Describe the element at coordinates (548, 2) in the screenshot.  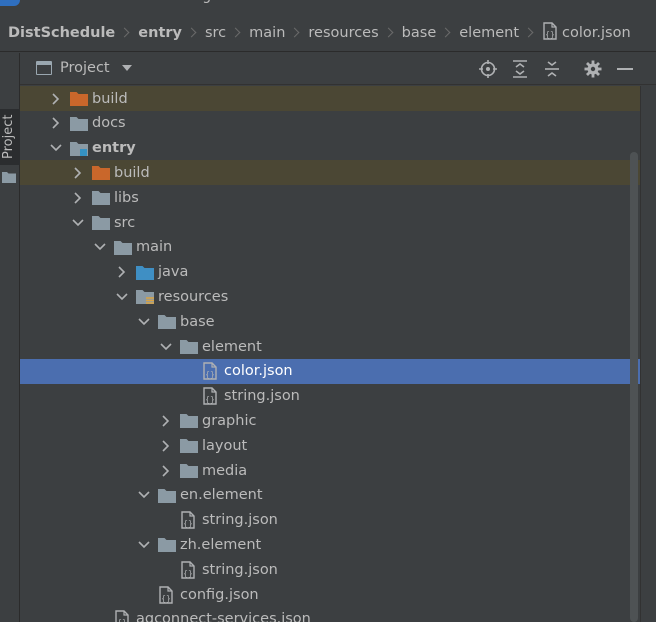
I see `menu-item-vcs: VCS` at that location.